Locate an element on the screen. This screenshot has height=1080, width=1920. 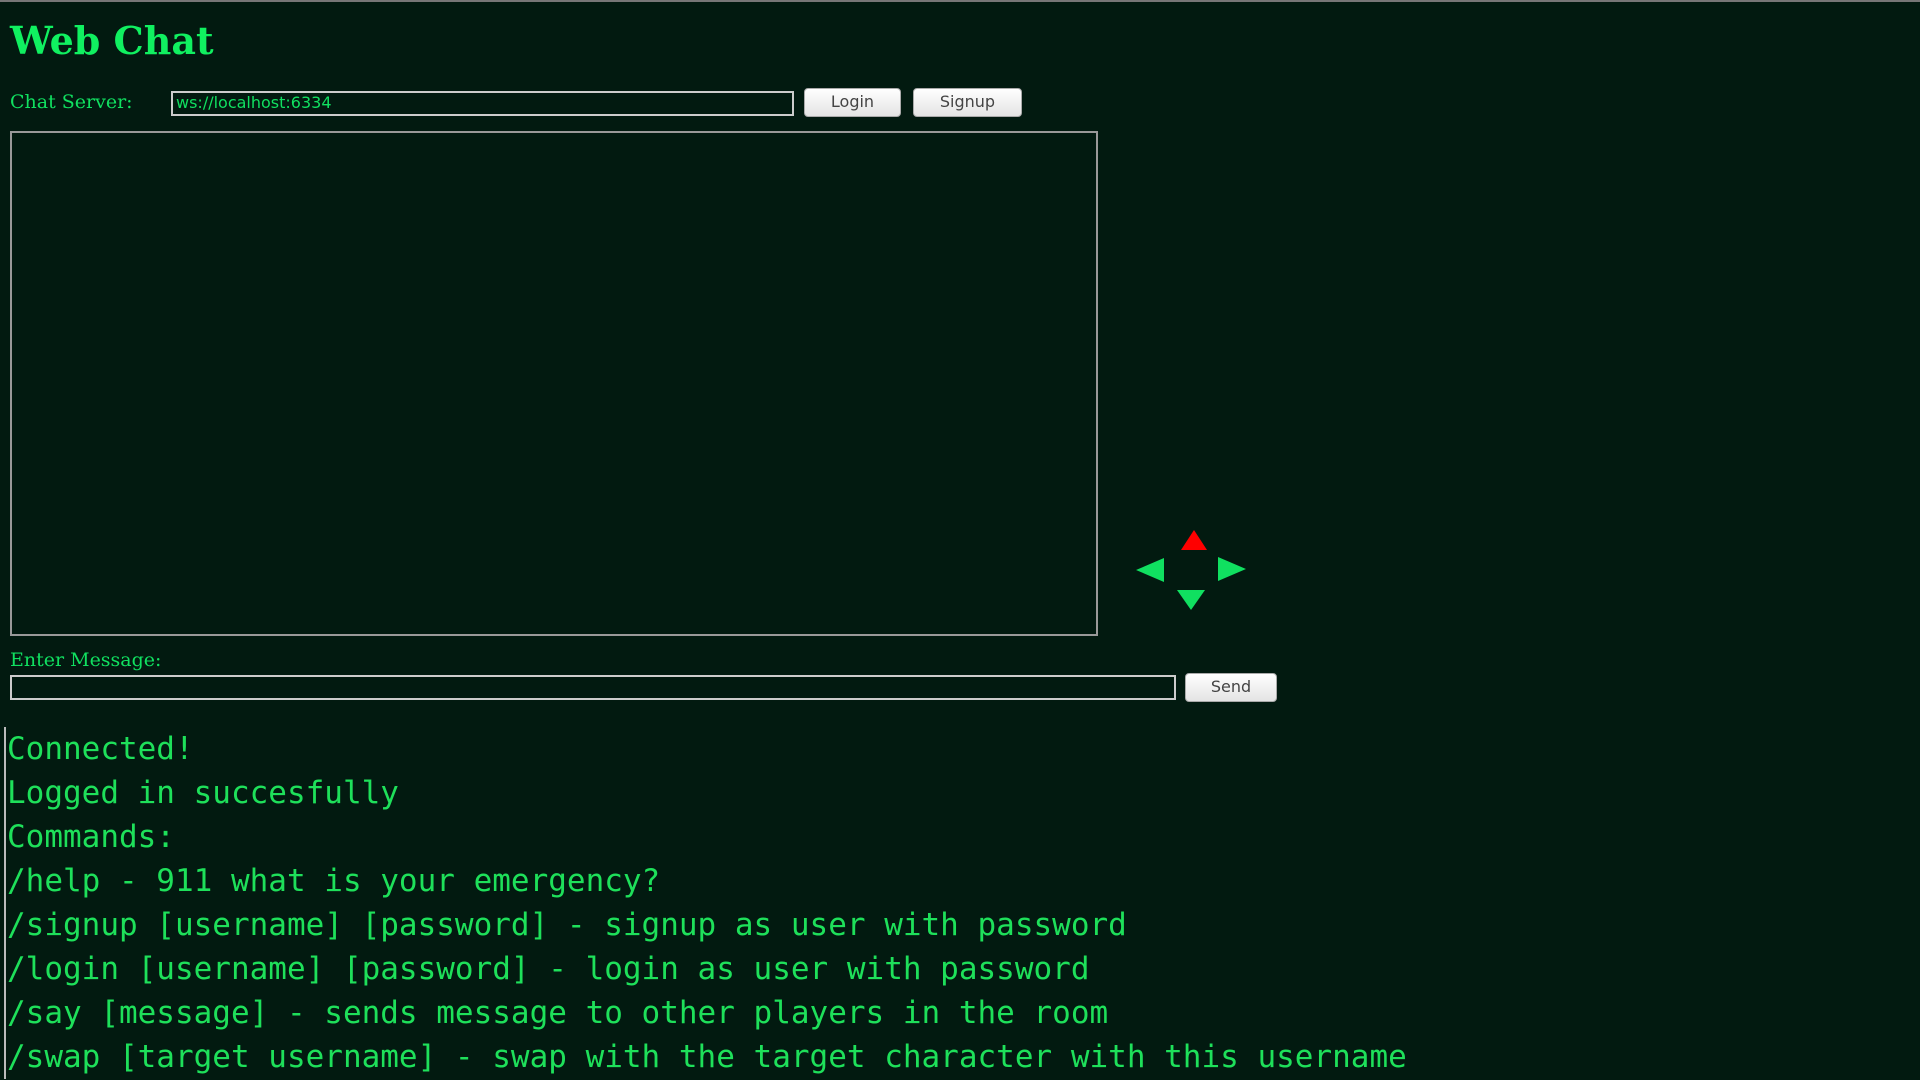
log-line: Commands: is located at coordinates (91, 837).